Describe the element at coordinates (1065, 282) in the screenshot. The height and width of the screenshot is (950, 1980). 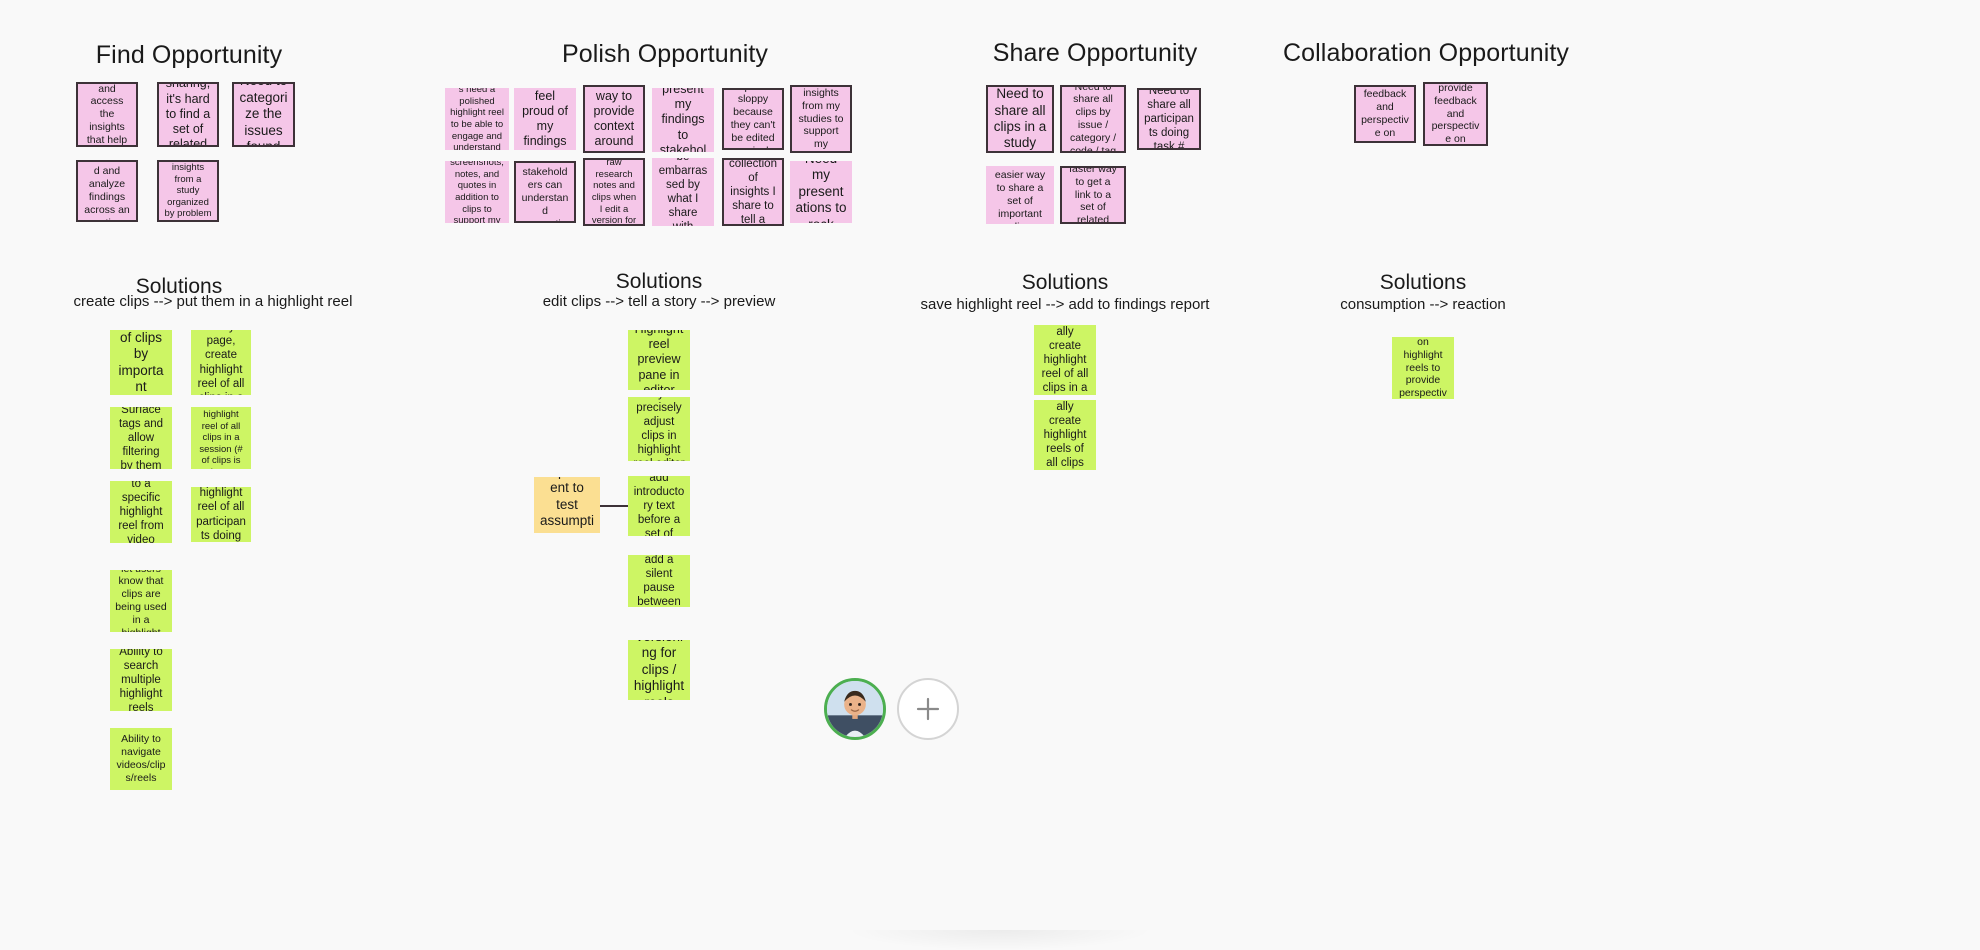
I see `solutions-title-share: Solutions` at that location.